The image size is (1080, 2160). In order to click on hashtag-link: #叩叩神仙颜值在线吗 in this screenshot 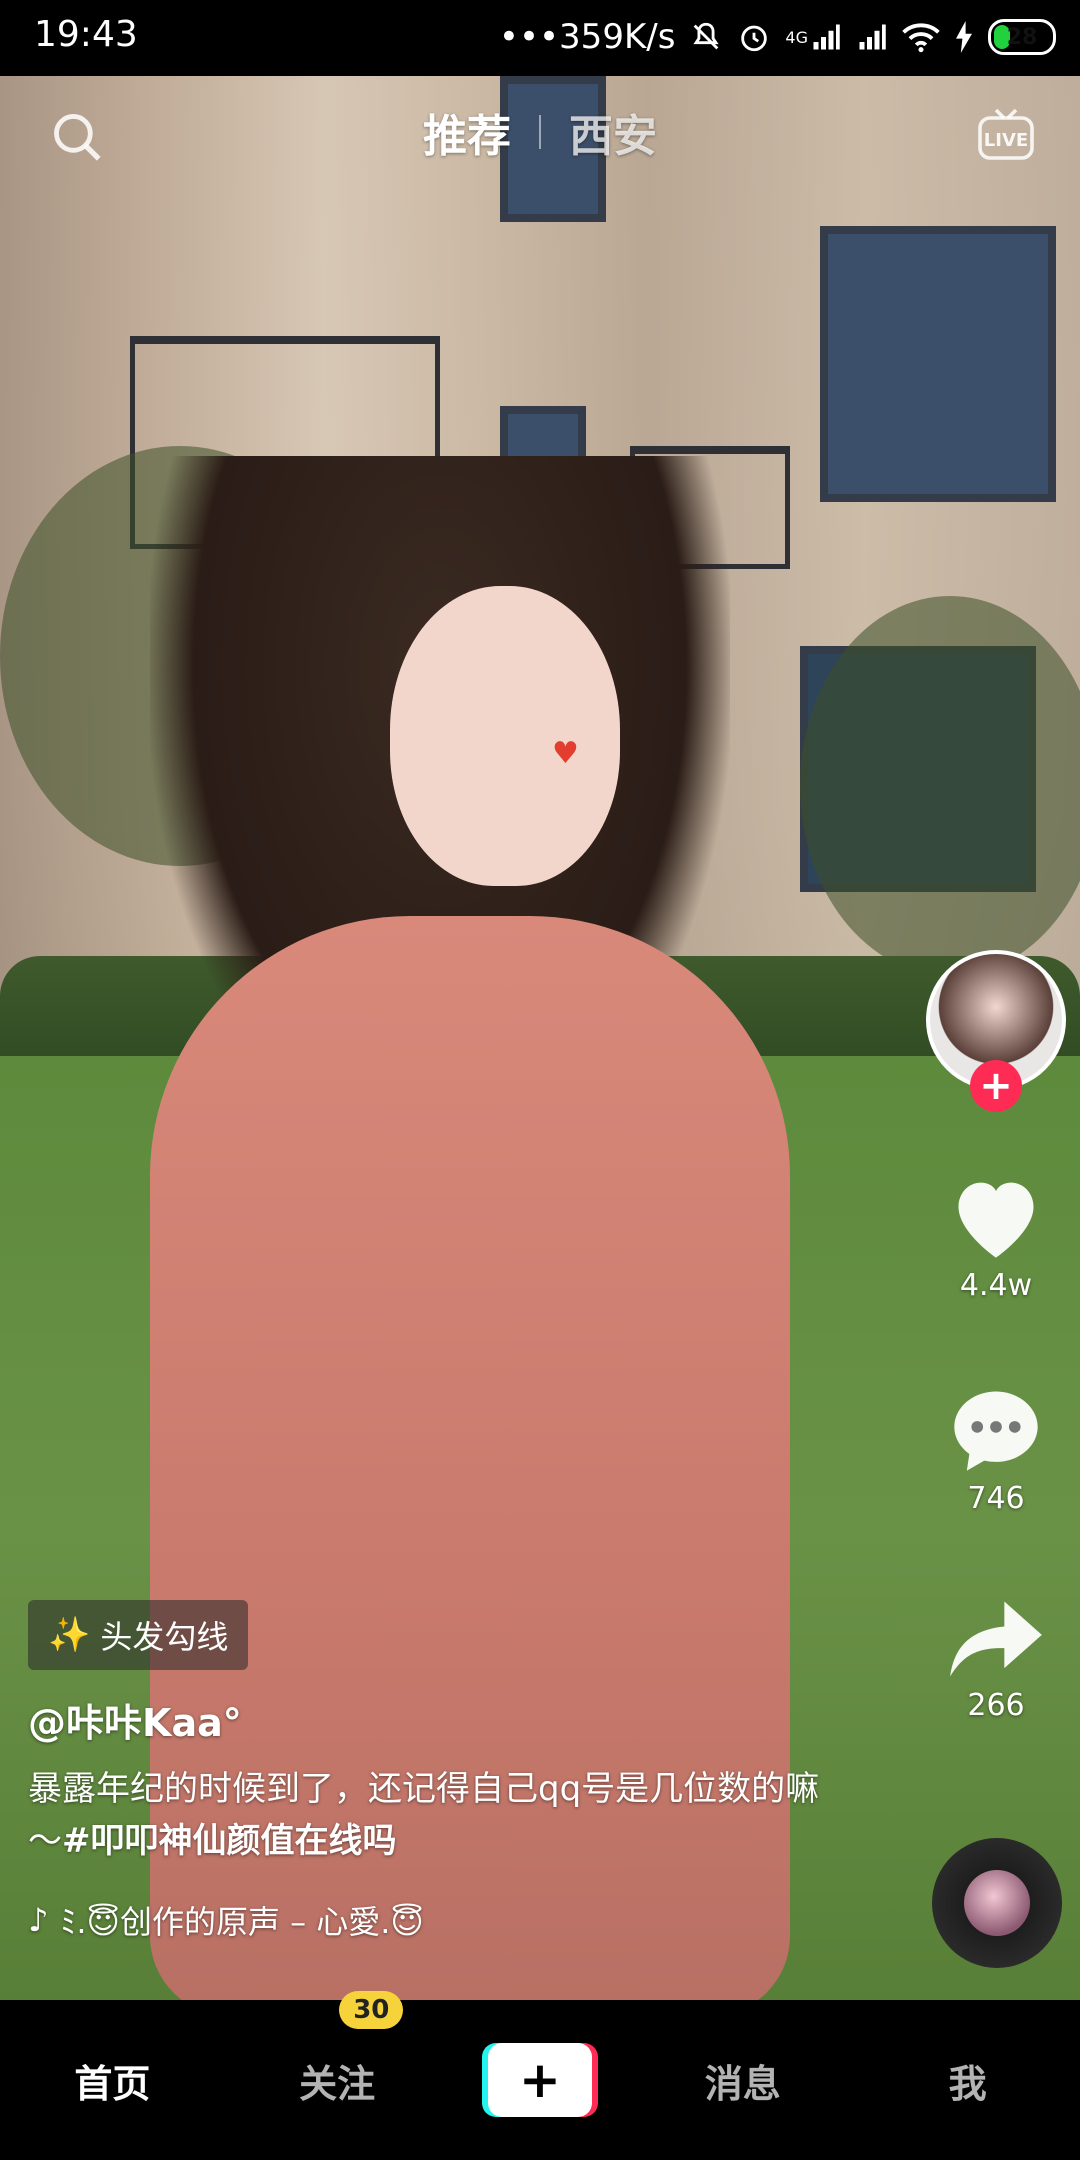, I will do `click(229, 1841)`.